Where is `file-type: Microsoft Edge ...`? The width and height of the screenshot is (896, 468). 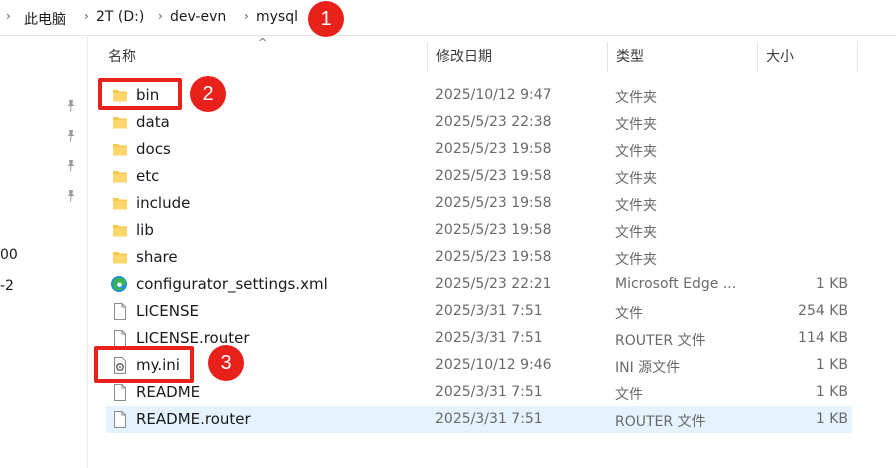
file-type: Microsoft Edge ... is located at coordinates (676, 284).